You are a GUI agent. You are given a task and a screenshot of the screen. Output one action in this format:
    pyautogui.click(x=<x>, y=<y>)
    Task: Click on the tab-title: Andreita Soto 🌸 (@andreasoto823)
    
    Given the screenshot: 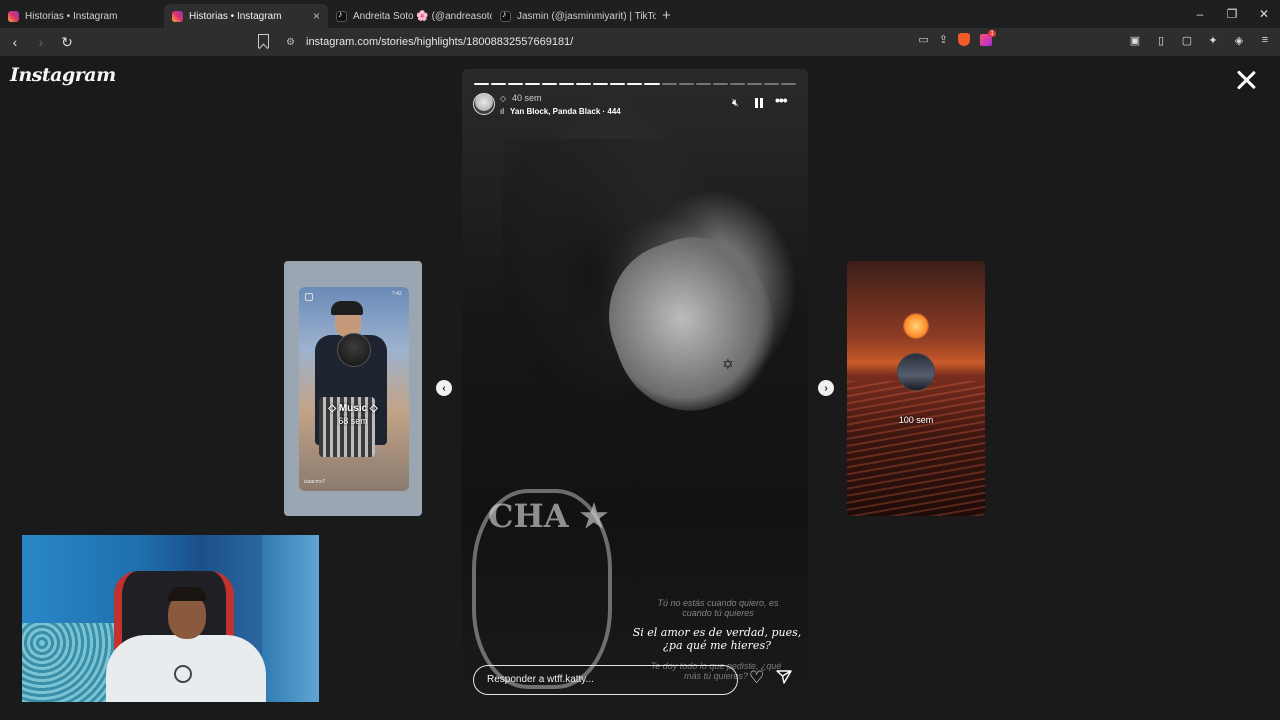 What is the action you would take?
    pyautogui.click(x=422, y=16)
    